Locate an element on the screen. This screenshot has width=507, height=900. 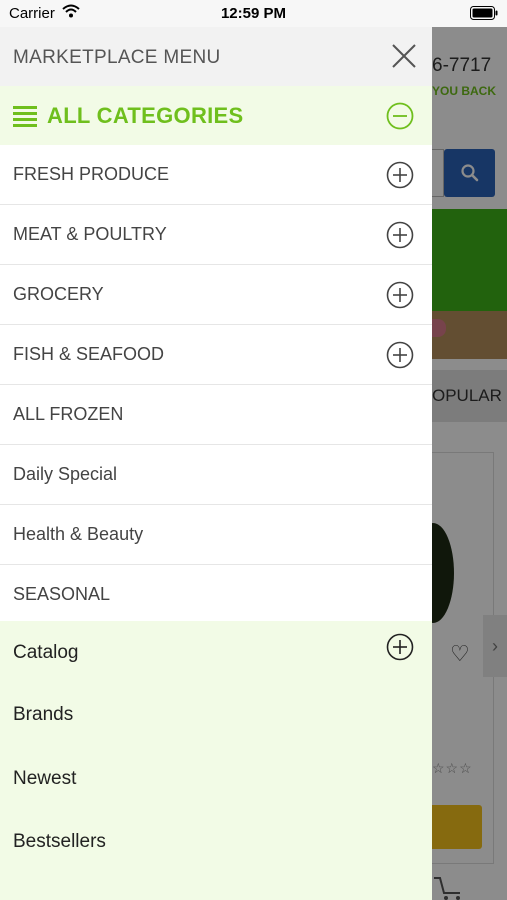
menu-link-0: Catalog is located at coordinates (216, 651).